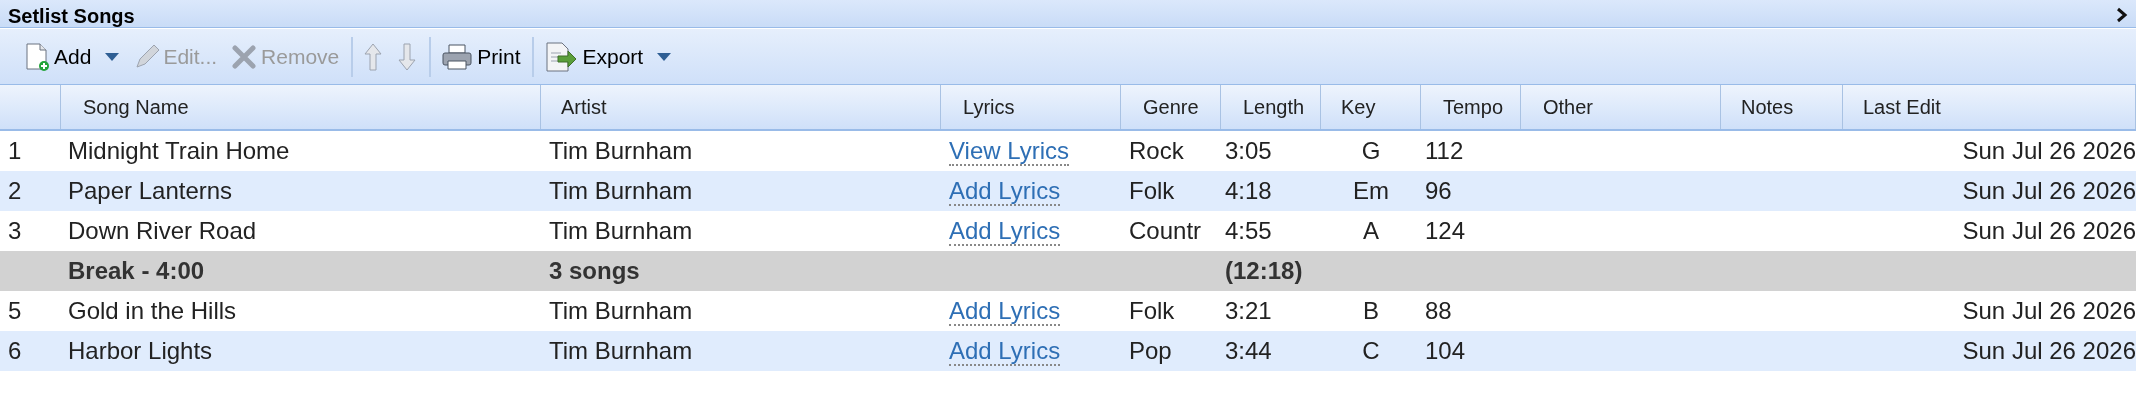  What do you see at coordinates (1165, 230) in the screenshot?
I see `table-cell: Countr` at bounding box center [1165, 230].